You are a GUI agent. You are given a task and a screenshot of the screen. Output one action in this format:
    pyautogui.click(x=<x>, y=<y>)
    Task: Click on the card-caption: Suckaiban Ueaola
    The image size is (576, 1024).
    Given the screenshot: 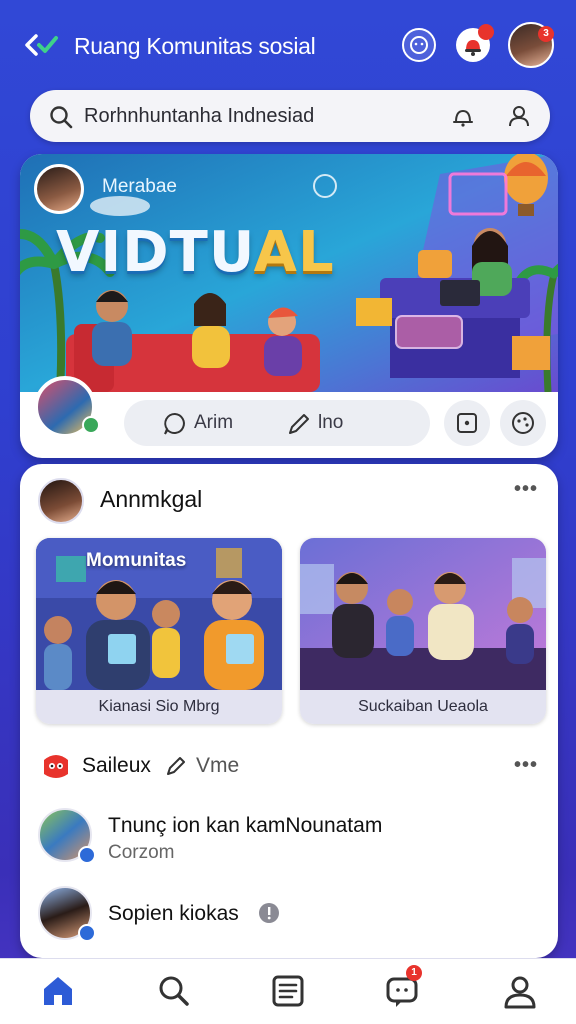 What is the action you would take?
    pyautogui.click(x=423, y=707)
    